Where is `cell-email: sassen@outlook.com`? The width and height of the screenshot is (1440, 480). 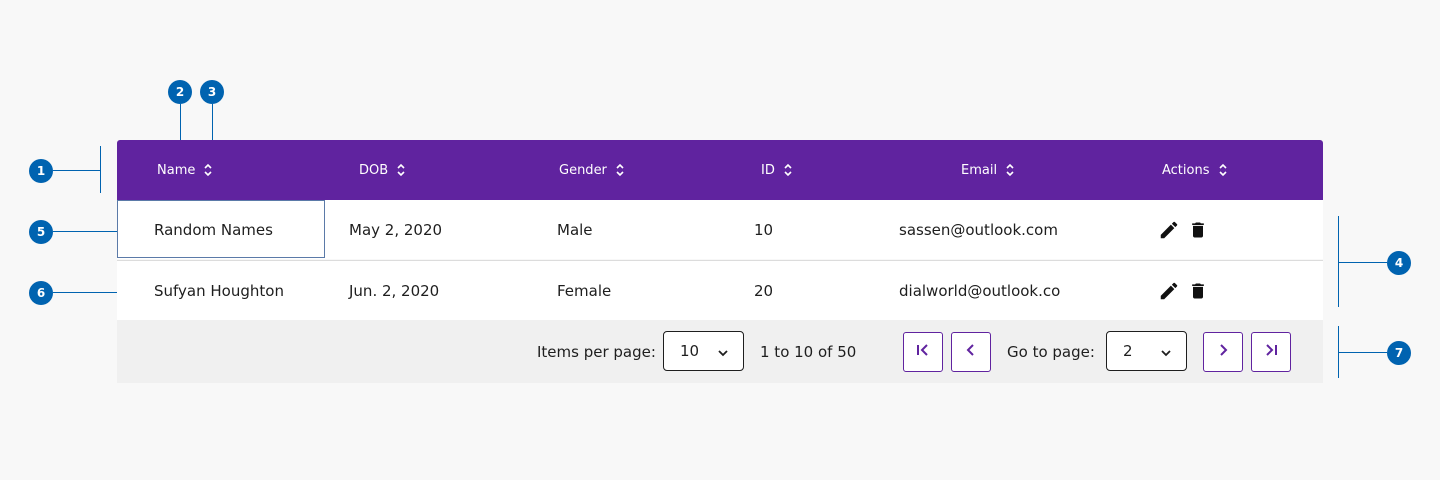 cell-email: sassen@outlook.com is located at coordinates (978, 229).